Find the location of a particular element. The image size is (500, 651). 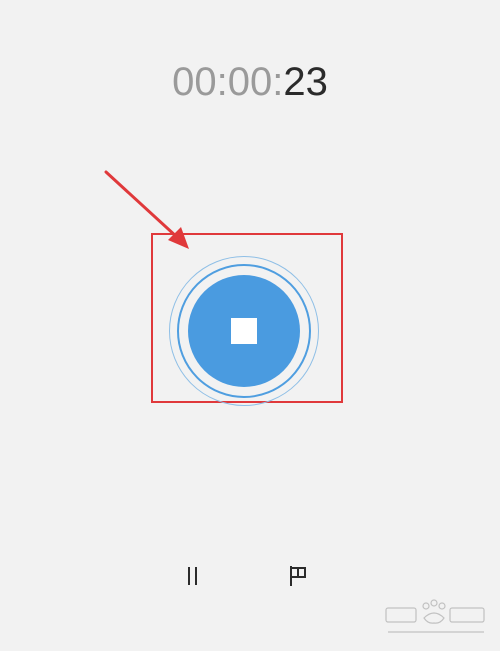

stop-recording-button is located at coordinates (244, 331).